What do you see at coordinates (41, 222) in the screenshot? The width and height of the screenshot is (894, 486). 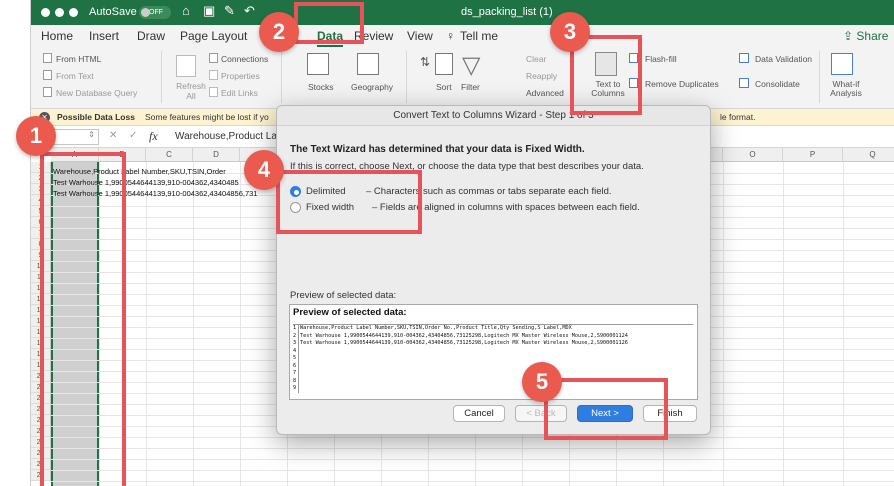 I see `row-header-6: 6` at bounding box center [41, 222].